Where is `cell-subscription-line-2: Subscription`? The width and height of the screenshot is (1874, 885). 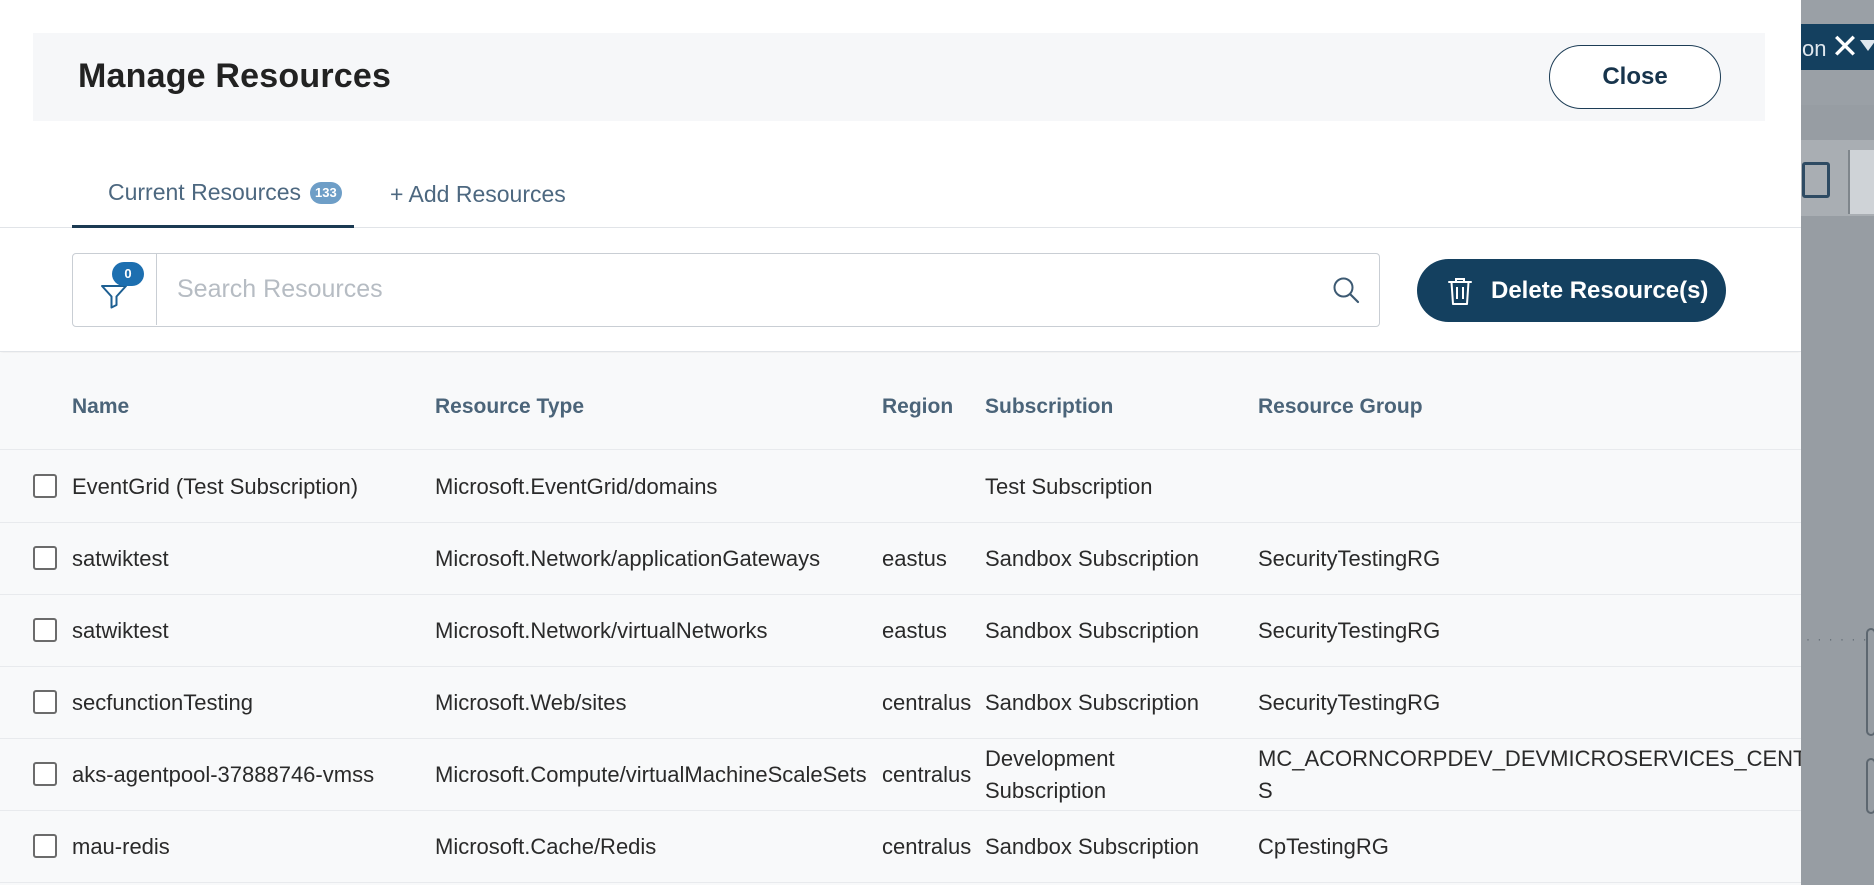 cell-subscription-line-2: Subscription is located at coordinates (1046, 790).